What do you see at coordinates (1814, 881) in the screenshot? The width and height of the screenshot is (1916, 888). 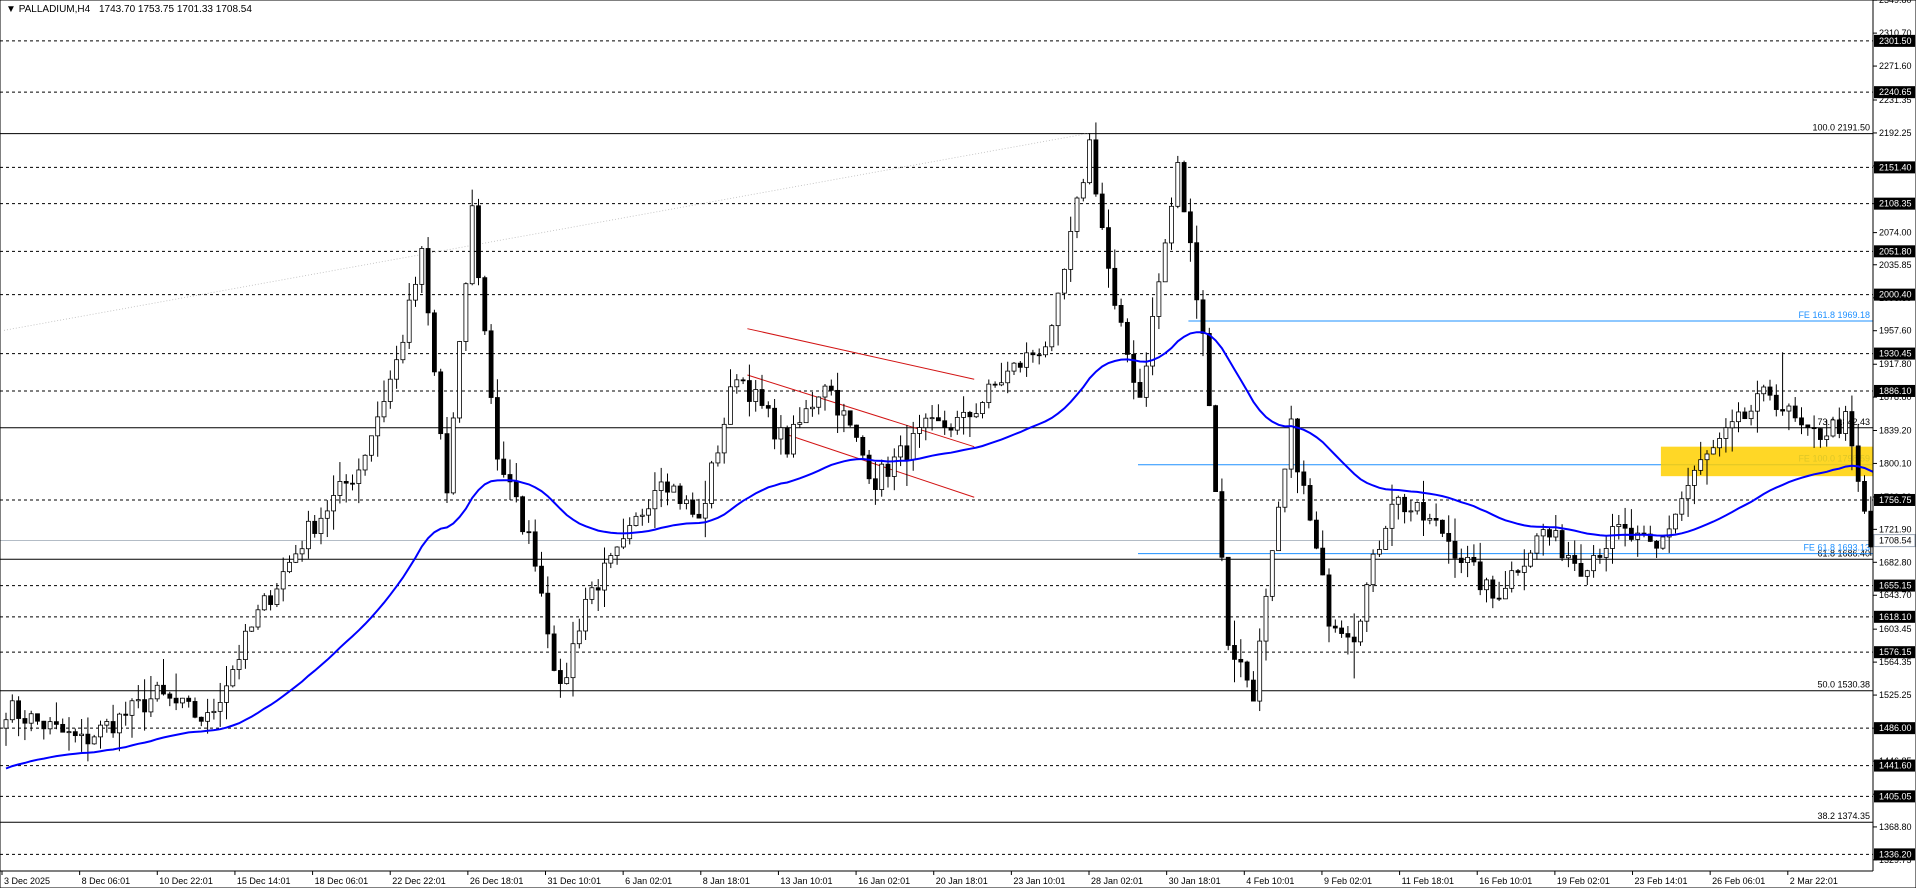 I see `time-axis-tick-label: 2 Mar 22:01` at bounding box center [1814, 881].